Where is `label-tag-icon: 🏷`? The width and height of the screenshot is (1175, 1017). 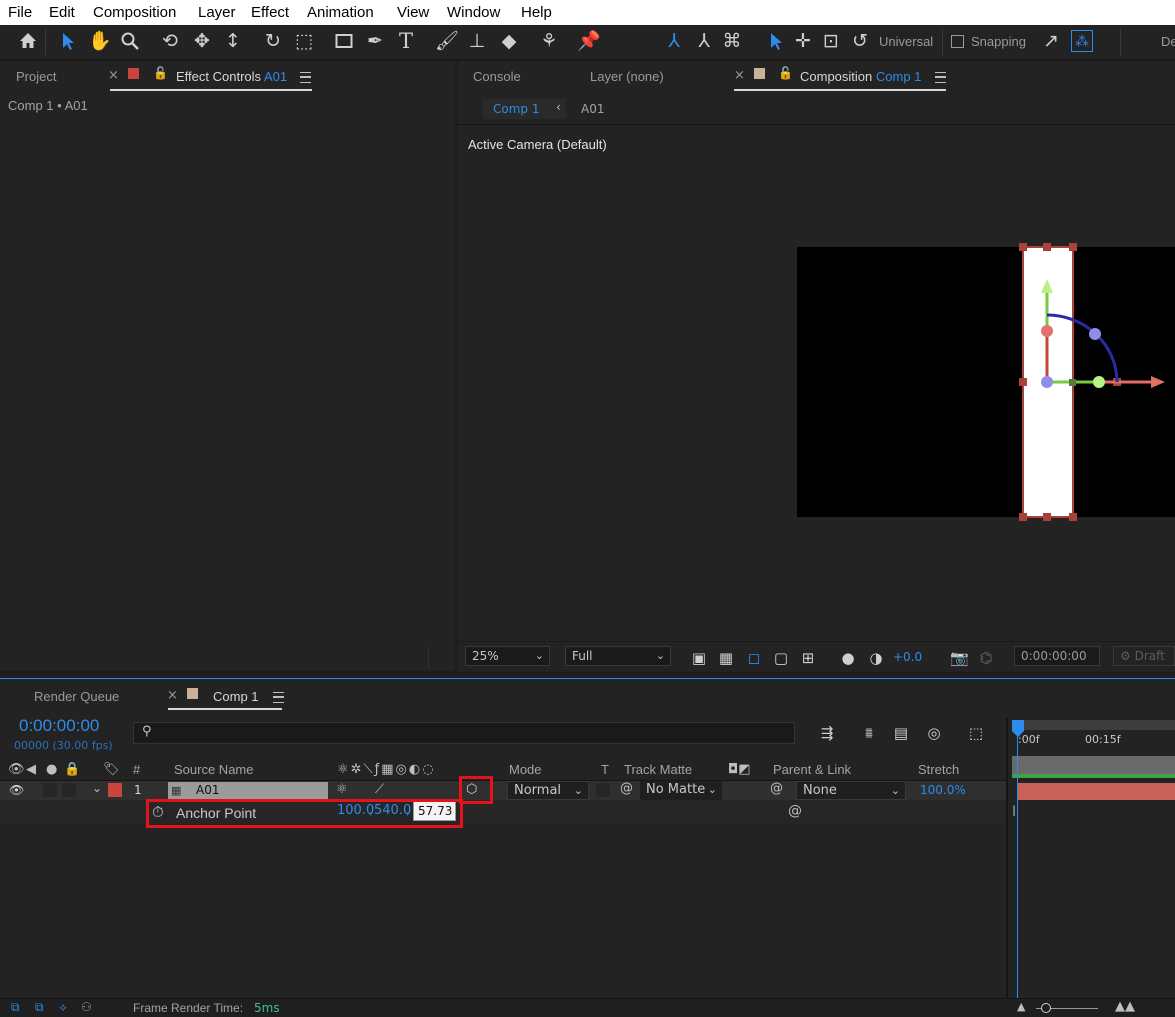 label-tag-icon: 🏷 is located at coordinates (111, 769).